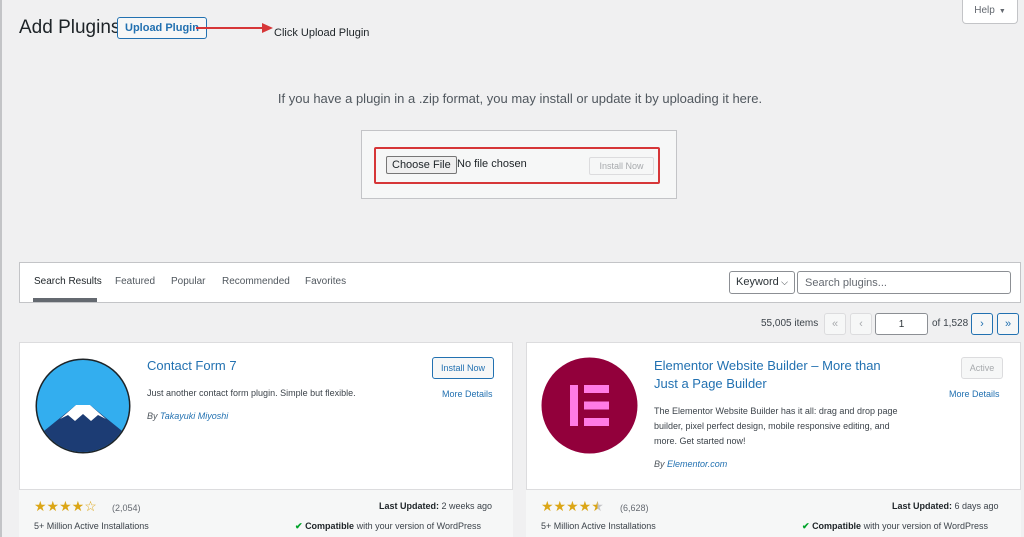 The image size is (1024, 537). Describe the element at coordinates (463, 368) in the screenshot. I see `install-now-button: Install Now` at that location.